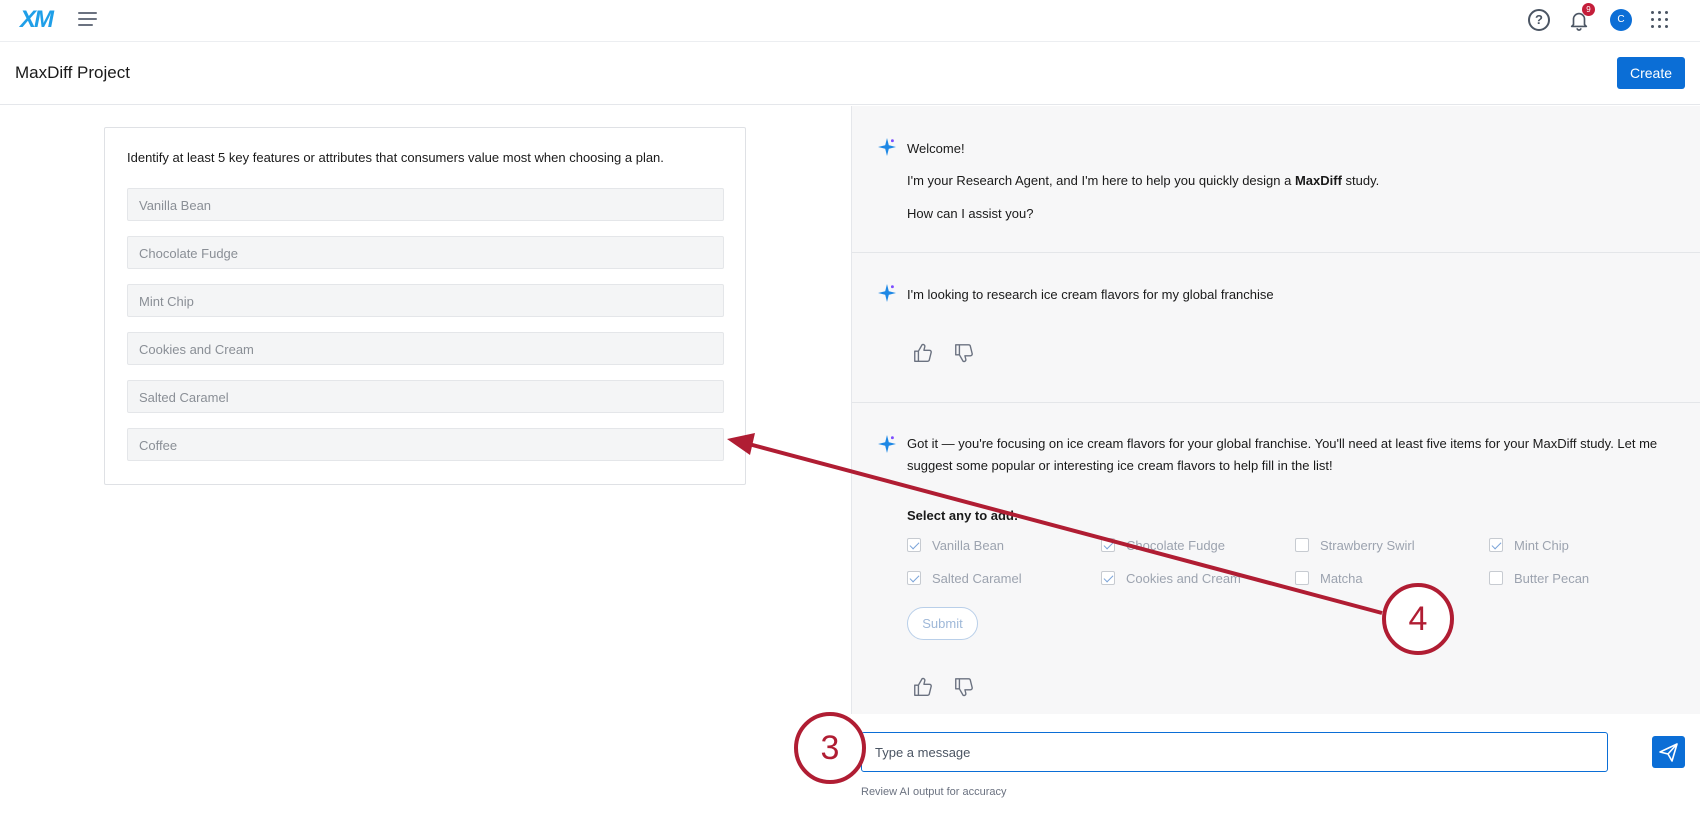 The height and width of the screenshot is (820, 1700). Describe the element at coordinates (425, 204) in the screenshot. I see `item-field: Vanilla Bean` at that location.